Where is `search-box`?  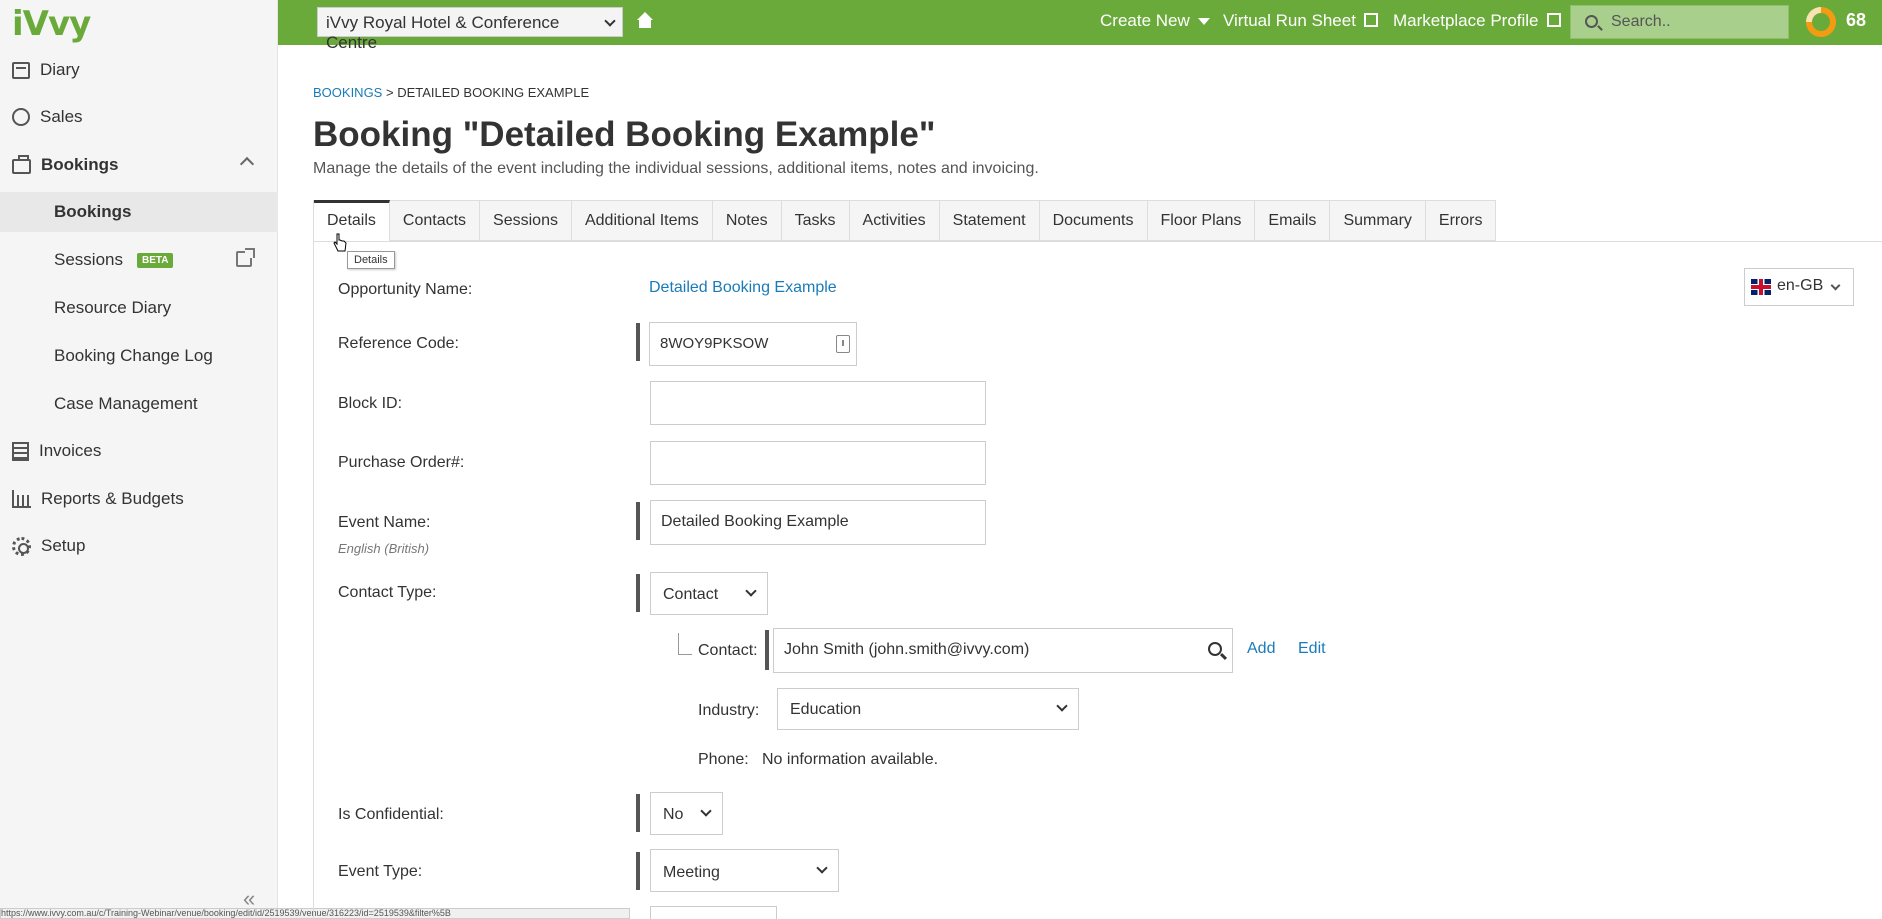 search-box is located at coordinates (1679, 22).